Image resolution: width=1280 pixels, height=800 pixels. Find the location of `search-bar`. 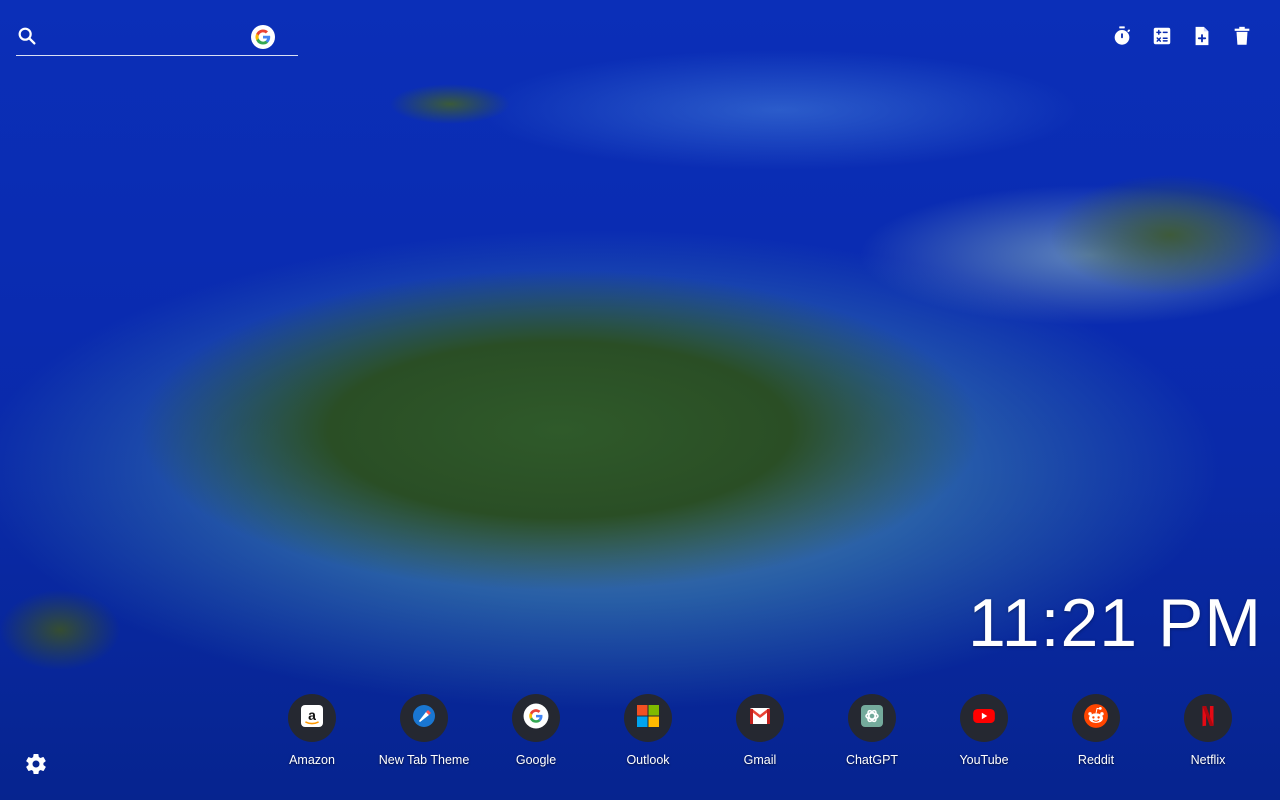

search-bar is located at coordinates (157, 39).